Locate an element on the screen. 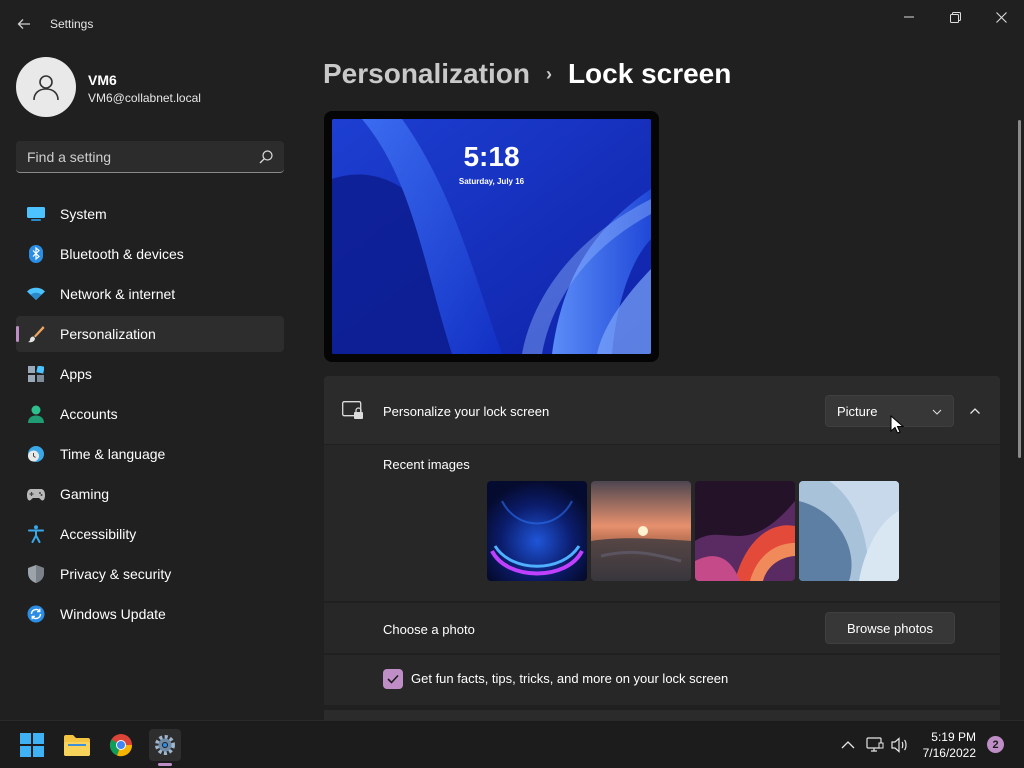 The height and width of the screenshot is (768, 1024). sidebar-item-accounts: Accounts is located at coordinates (150, 414).